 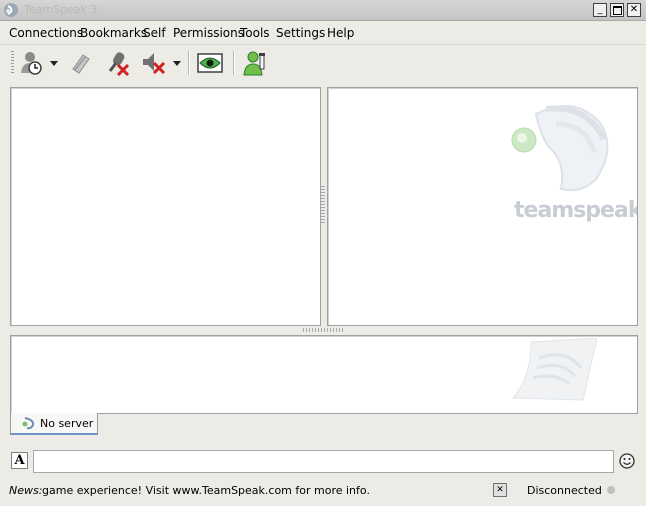 I want to click on connect-icon, so click(x=32, y=63).